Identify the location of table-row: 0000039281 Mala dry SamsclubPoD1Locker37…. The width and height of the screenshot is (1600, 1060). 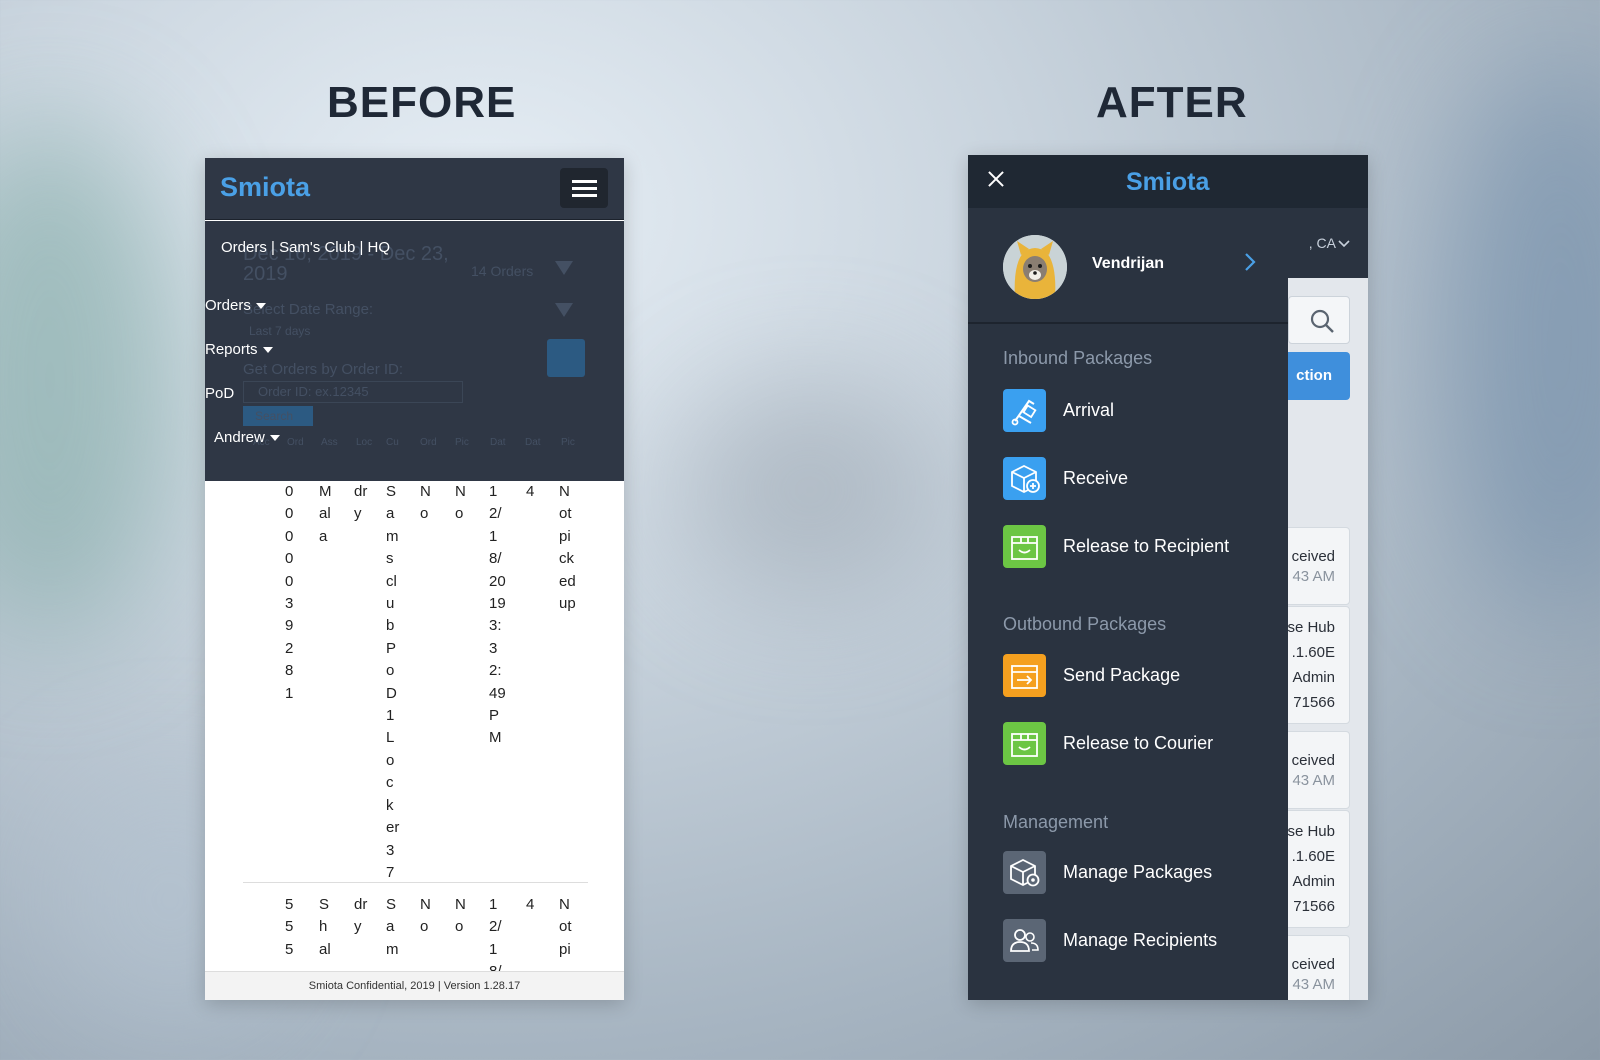
(414, 681).